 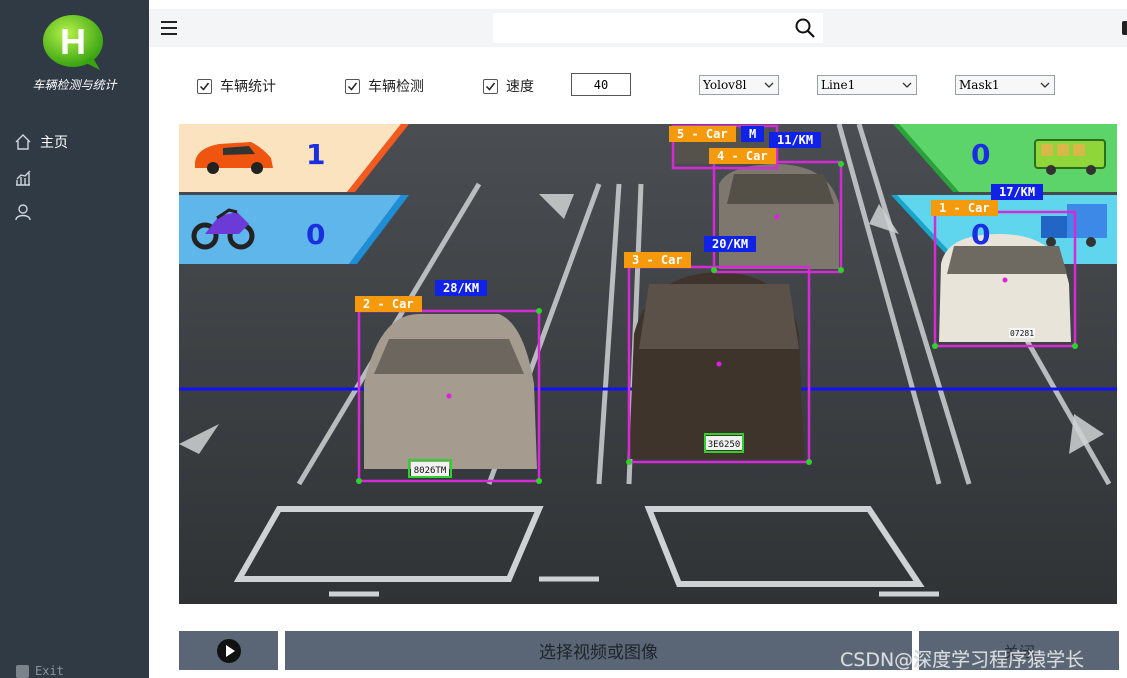 What do you see at coordinates (805, 28) in the screenshot?
I see `search-icon` at bounding box center [805, 28].